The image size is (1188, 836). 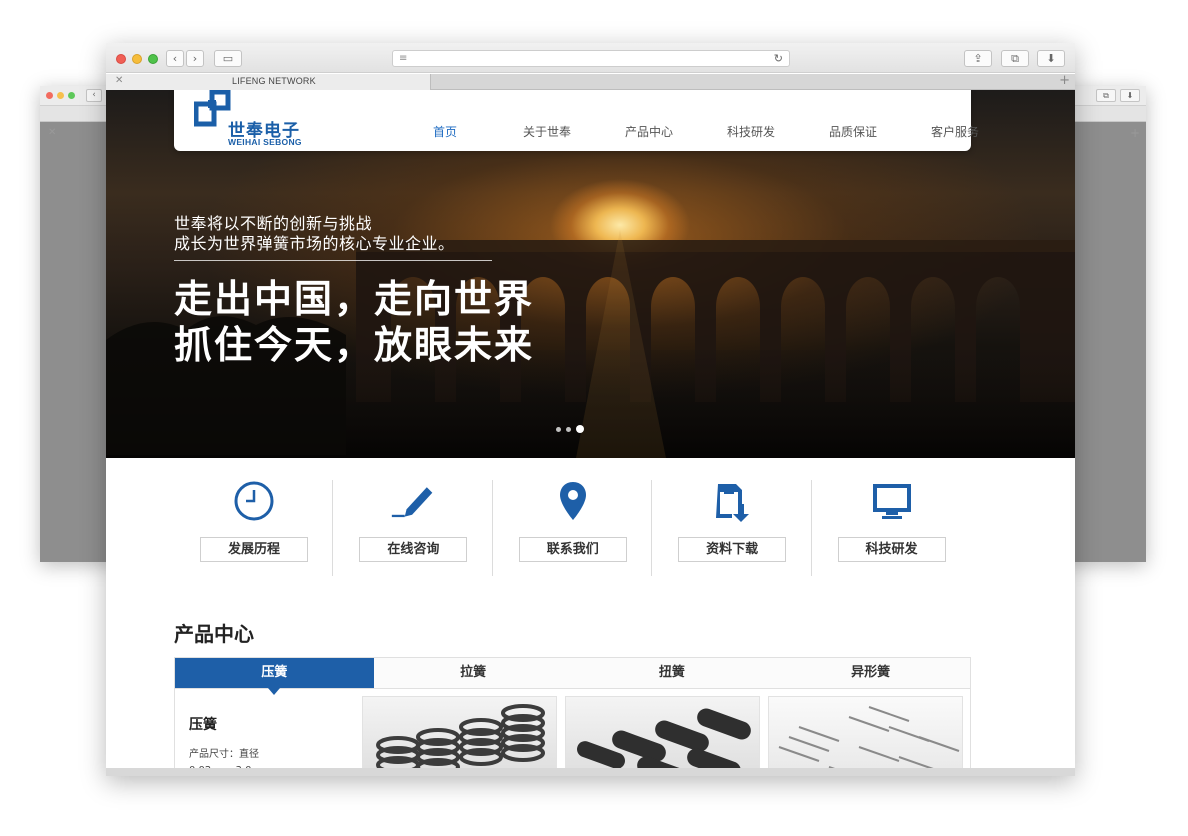 I want to click on traffic-lights, so click(x=137, y=59).